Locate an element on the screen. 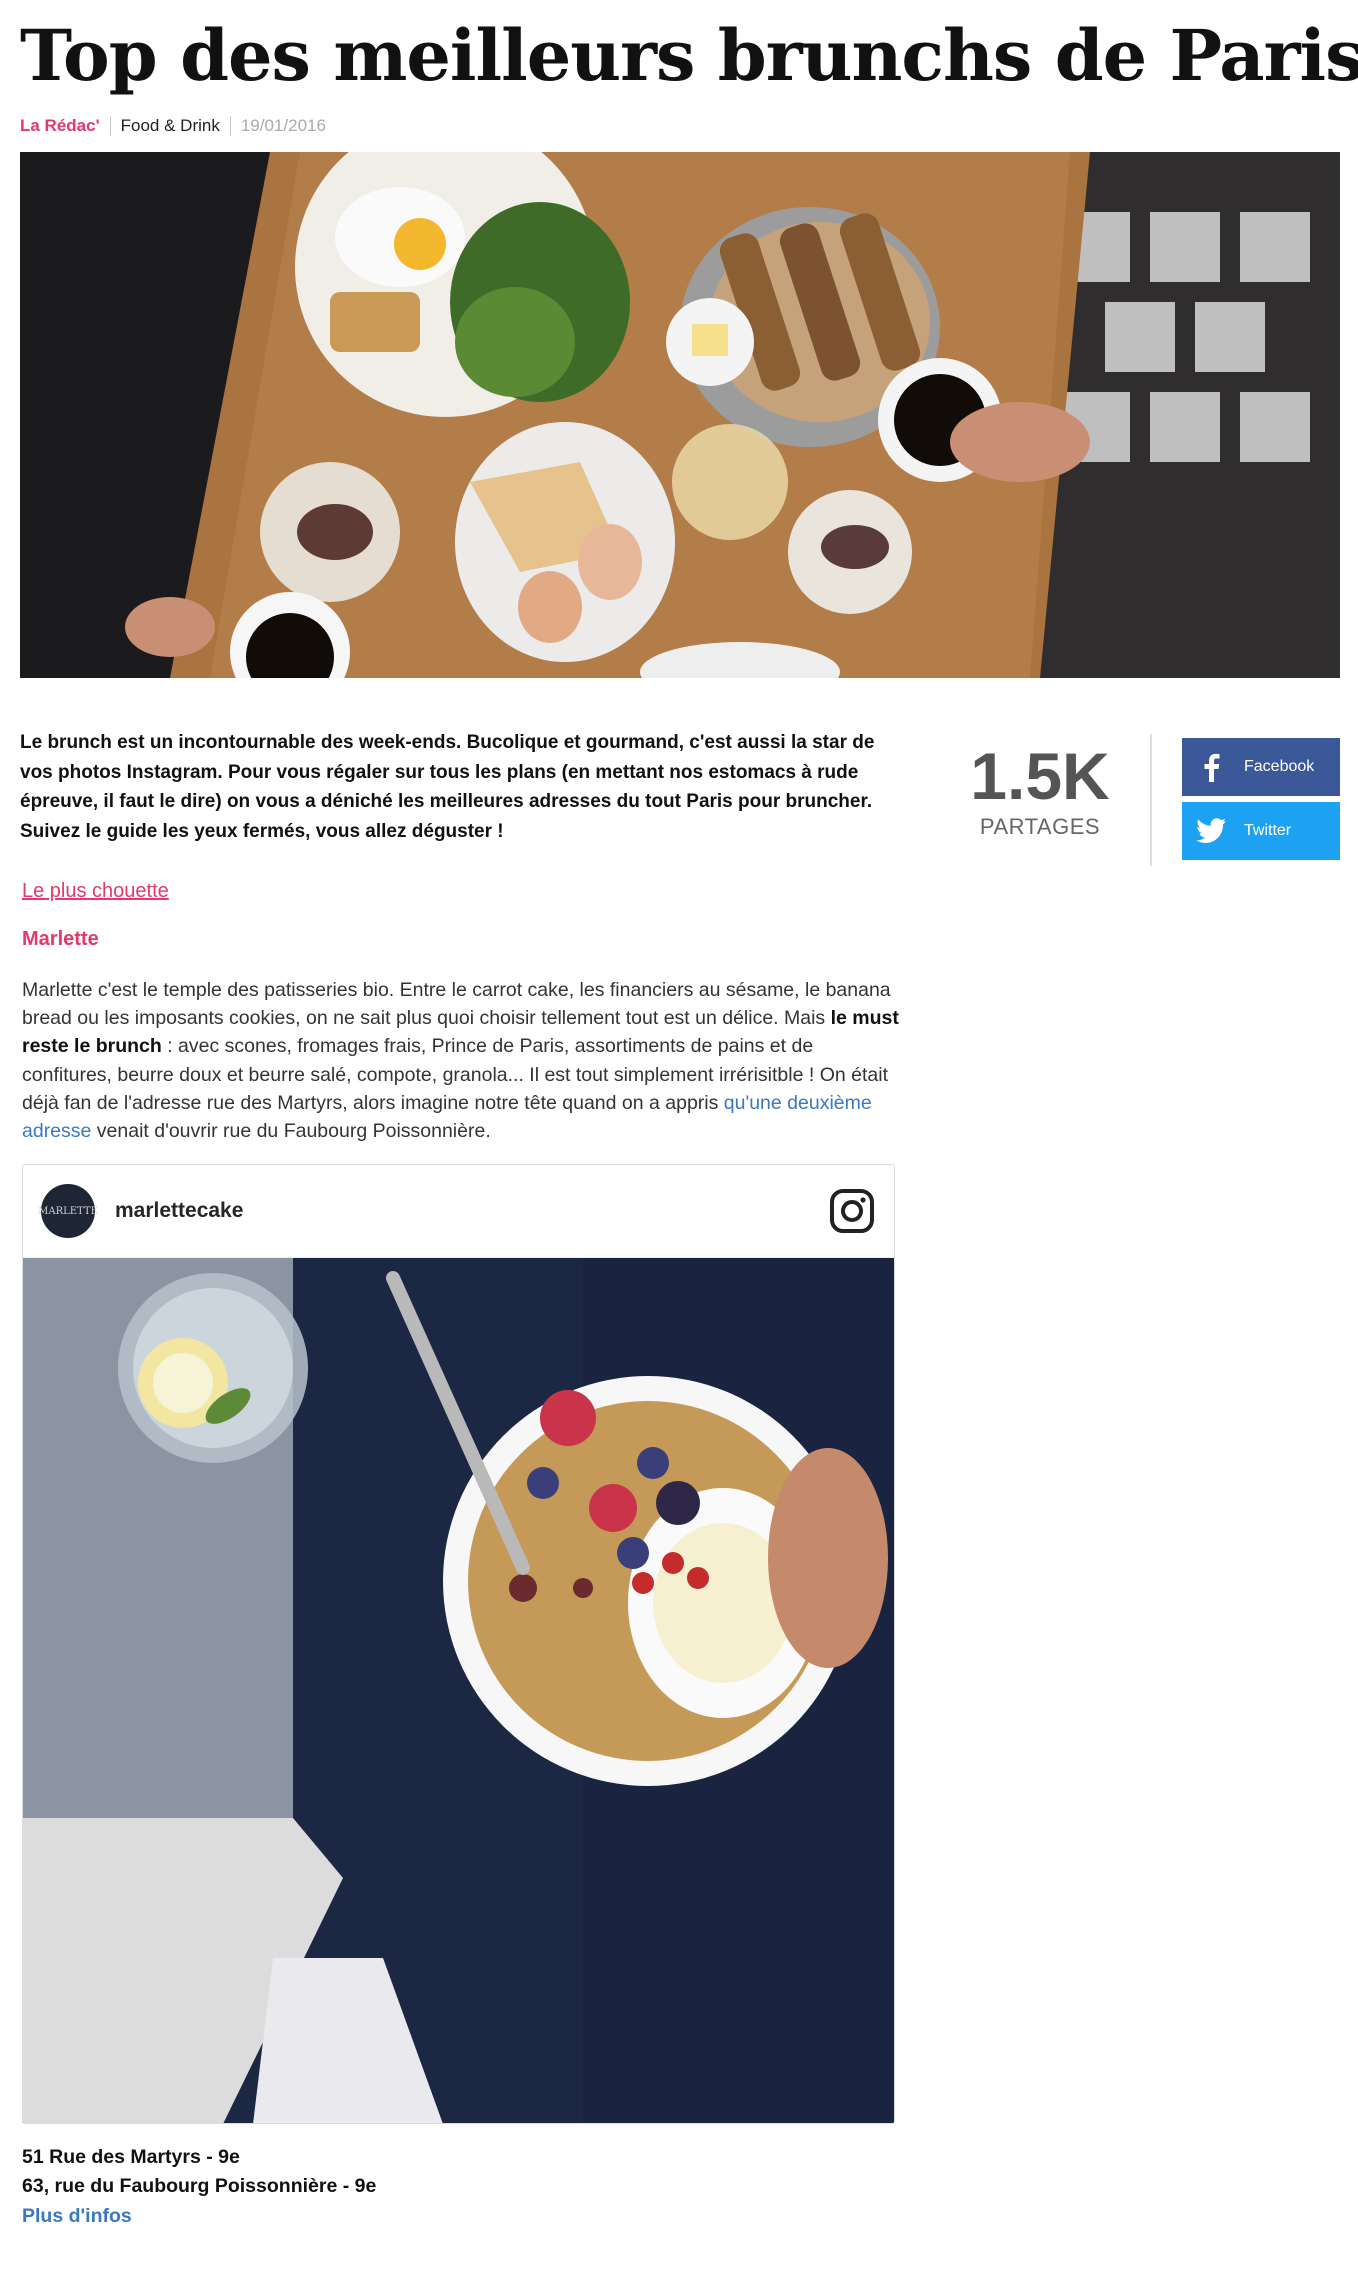 Image resolution: width=1358 pixels, height=2272 pixels. article-meta: La Rédac' Food & Drink 19/01/2016 is located at coordinates (173, 126).